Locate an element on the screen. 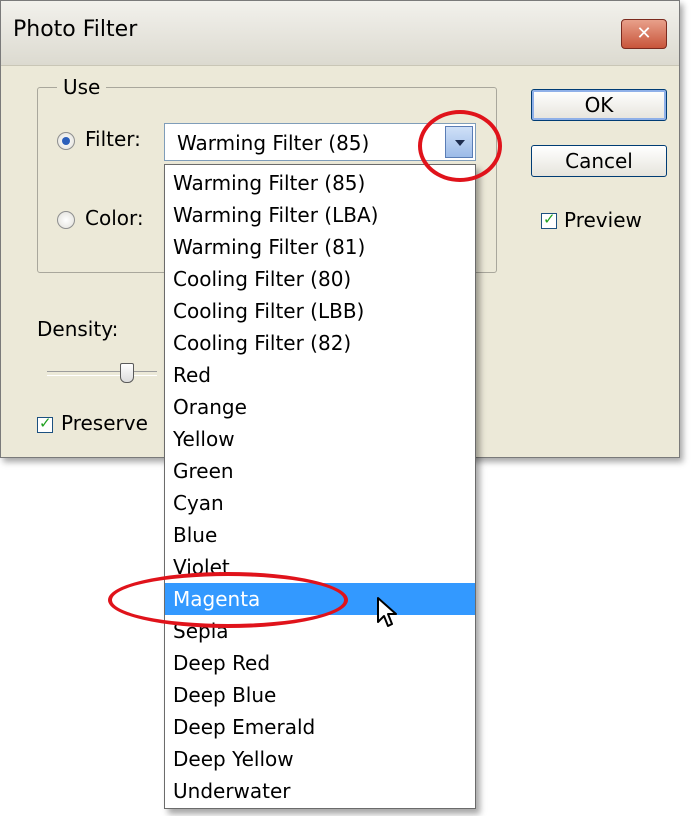  density-label: Density: is located at coordinates (78, 329).